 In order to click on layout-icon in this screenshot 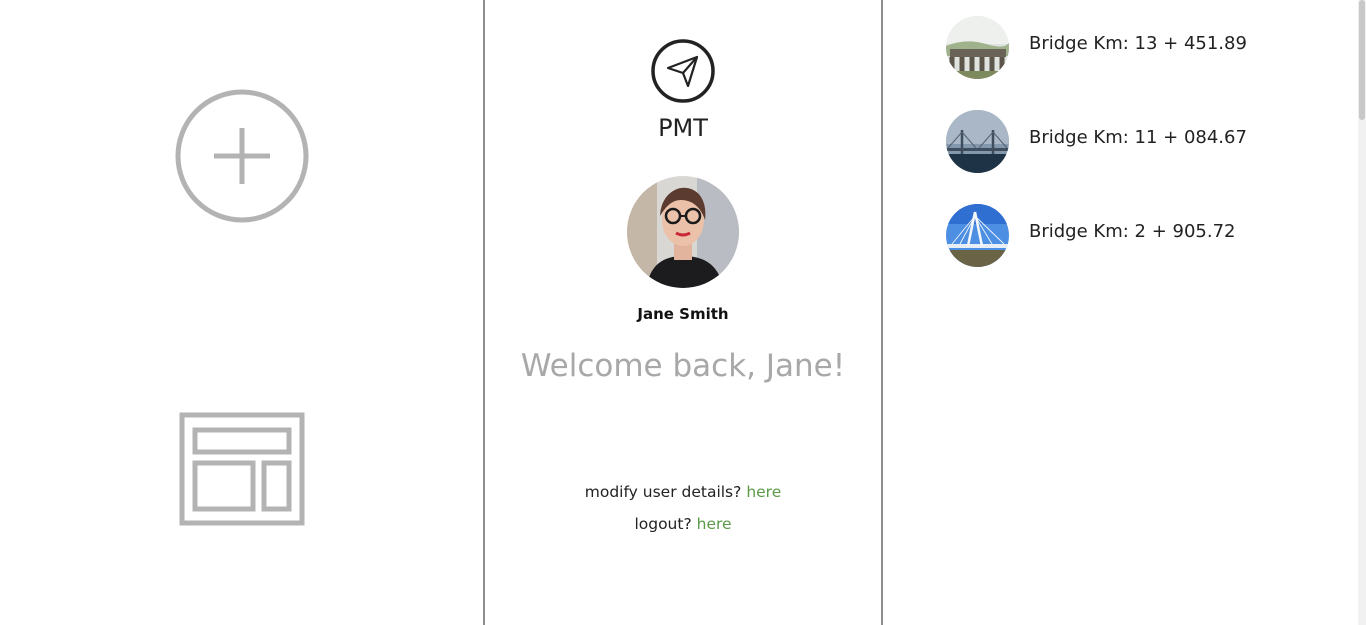, I will do `click(242, 469)`.